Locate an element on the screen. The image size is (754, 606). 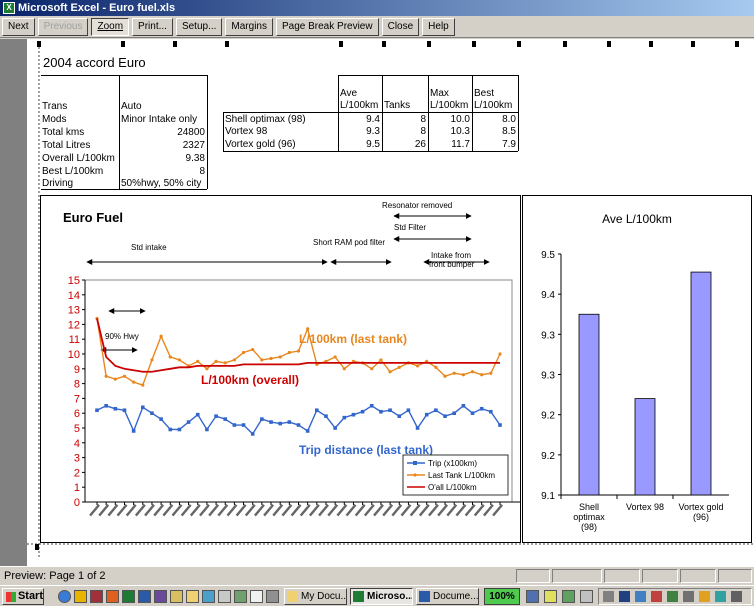
y-axis: 0123456789101112131415 is located at coordinates (77, 392).